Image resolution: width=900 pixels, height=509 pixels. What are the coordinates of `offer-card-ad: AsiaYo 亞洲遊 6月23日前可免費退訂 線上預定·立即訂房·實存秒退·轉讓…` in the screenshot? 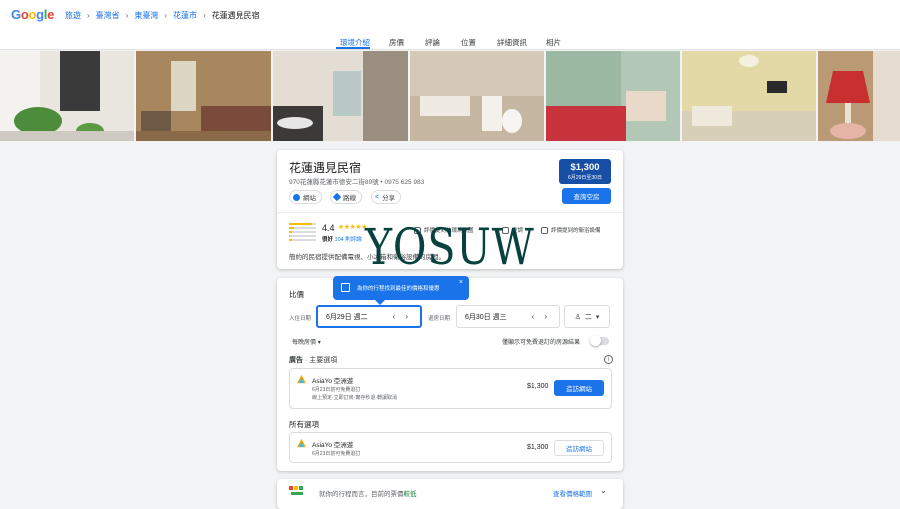 It's located at (450, 388).